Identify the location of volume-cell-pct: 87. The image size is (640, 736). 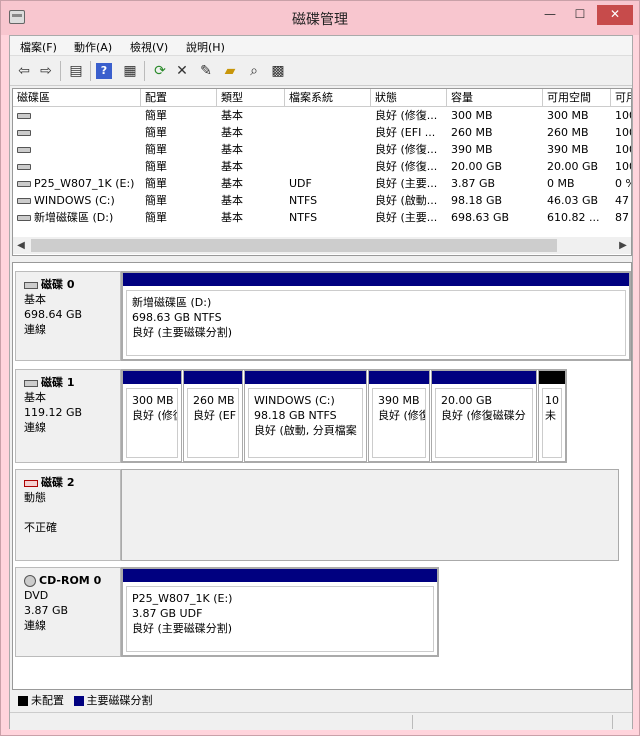
(622, 217).